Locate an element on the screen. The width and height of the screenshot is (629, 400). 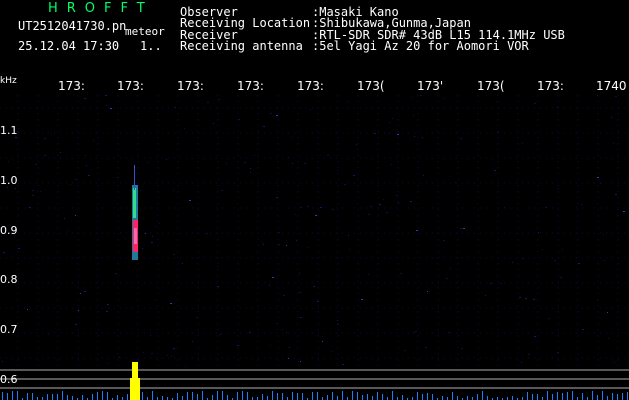
y-tick: 0.9 is located at coordinates (9, 230).